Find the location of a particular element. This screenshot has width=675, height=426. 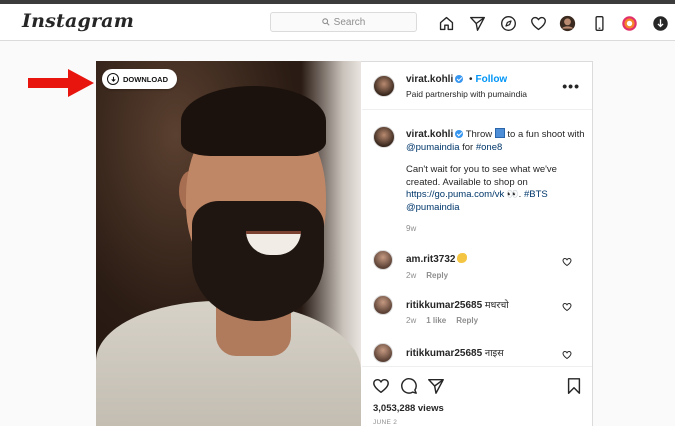

hashtag-link: #one8 is located at coordinates (489, 147).